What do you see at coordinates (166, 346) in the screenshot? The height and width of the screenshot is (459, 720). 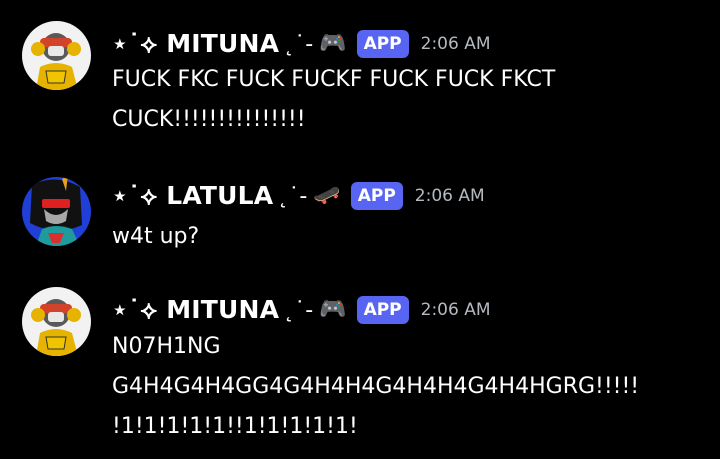 I see `message-line: N07H1NG` at bounding box center [166, 346].